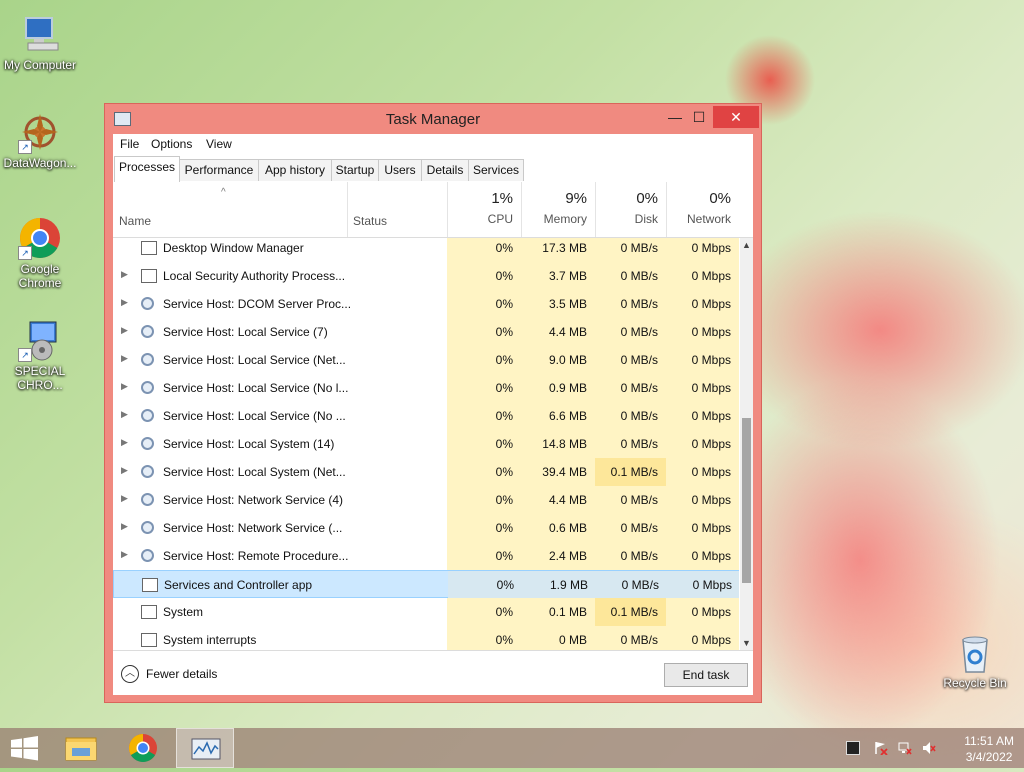 This screenshot has width=1024, height=772. I want to click on vertical-scrollbar: ▲ ▼, so click(746, 444).